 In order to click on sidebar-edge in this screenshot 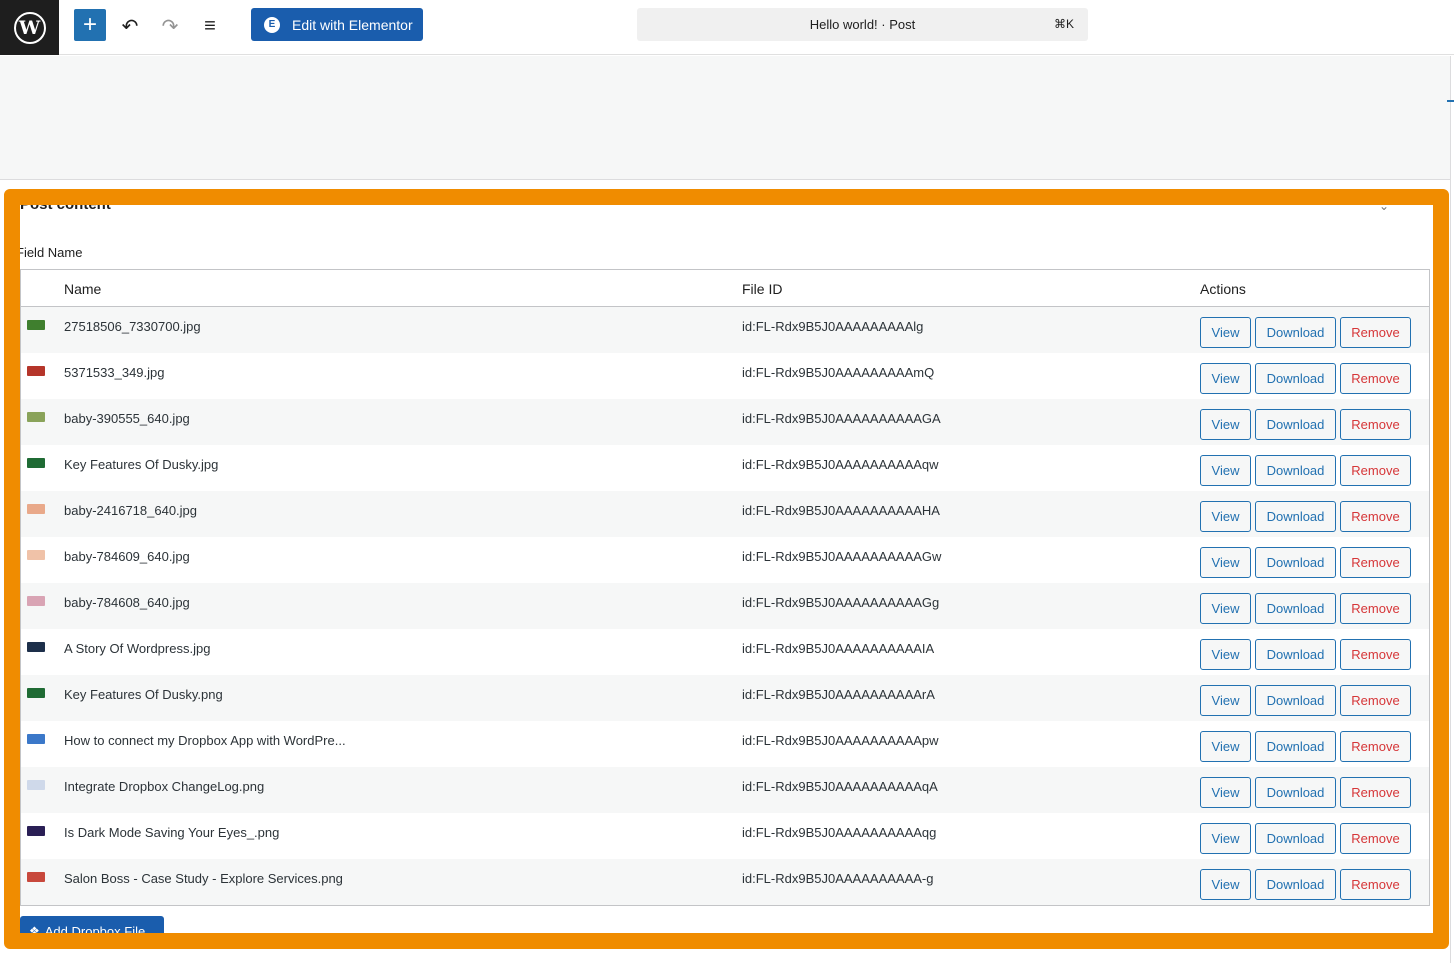, I will do `click(1452, 509)`.